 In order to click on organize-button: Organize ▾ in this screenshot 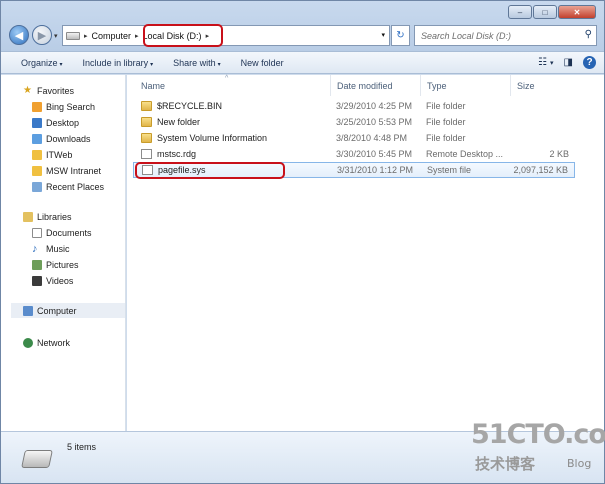, I will do `click(42, 63)`.